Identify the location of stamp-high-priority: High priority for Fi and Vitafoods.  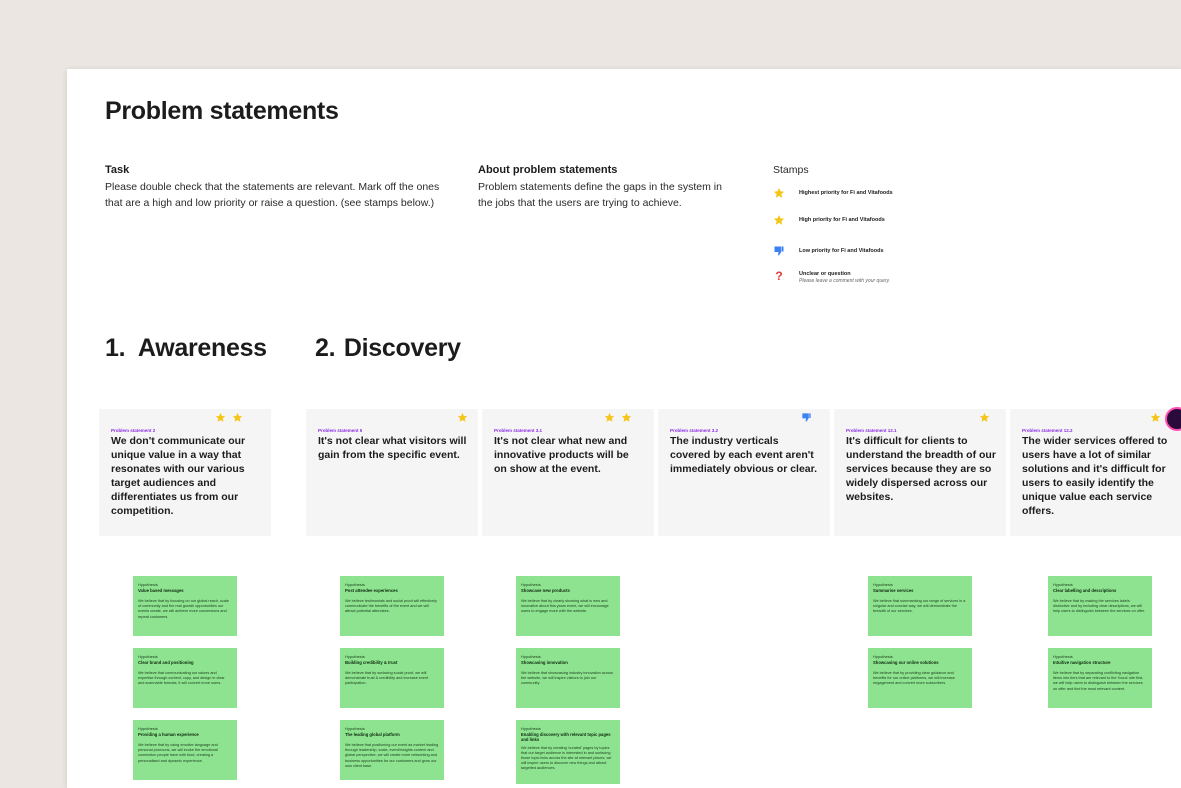
(829, 220).